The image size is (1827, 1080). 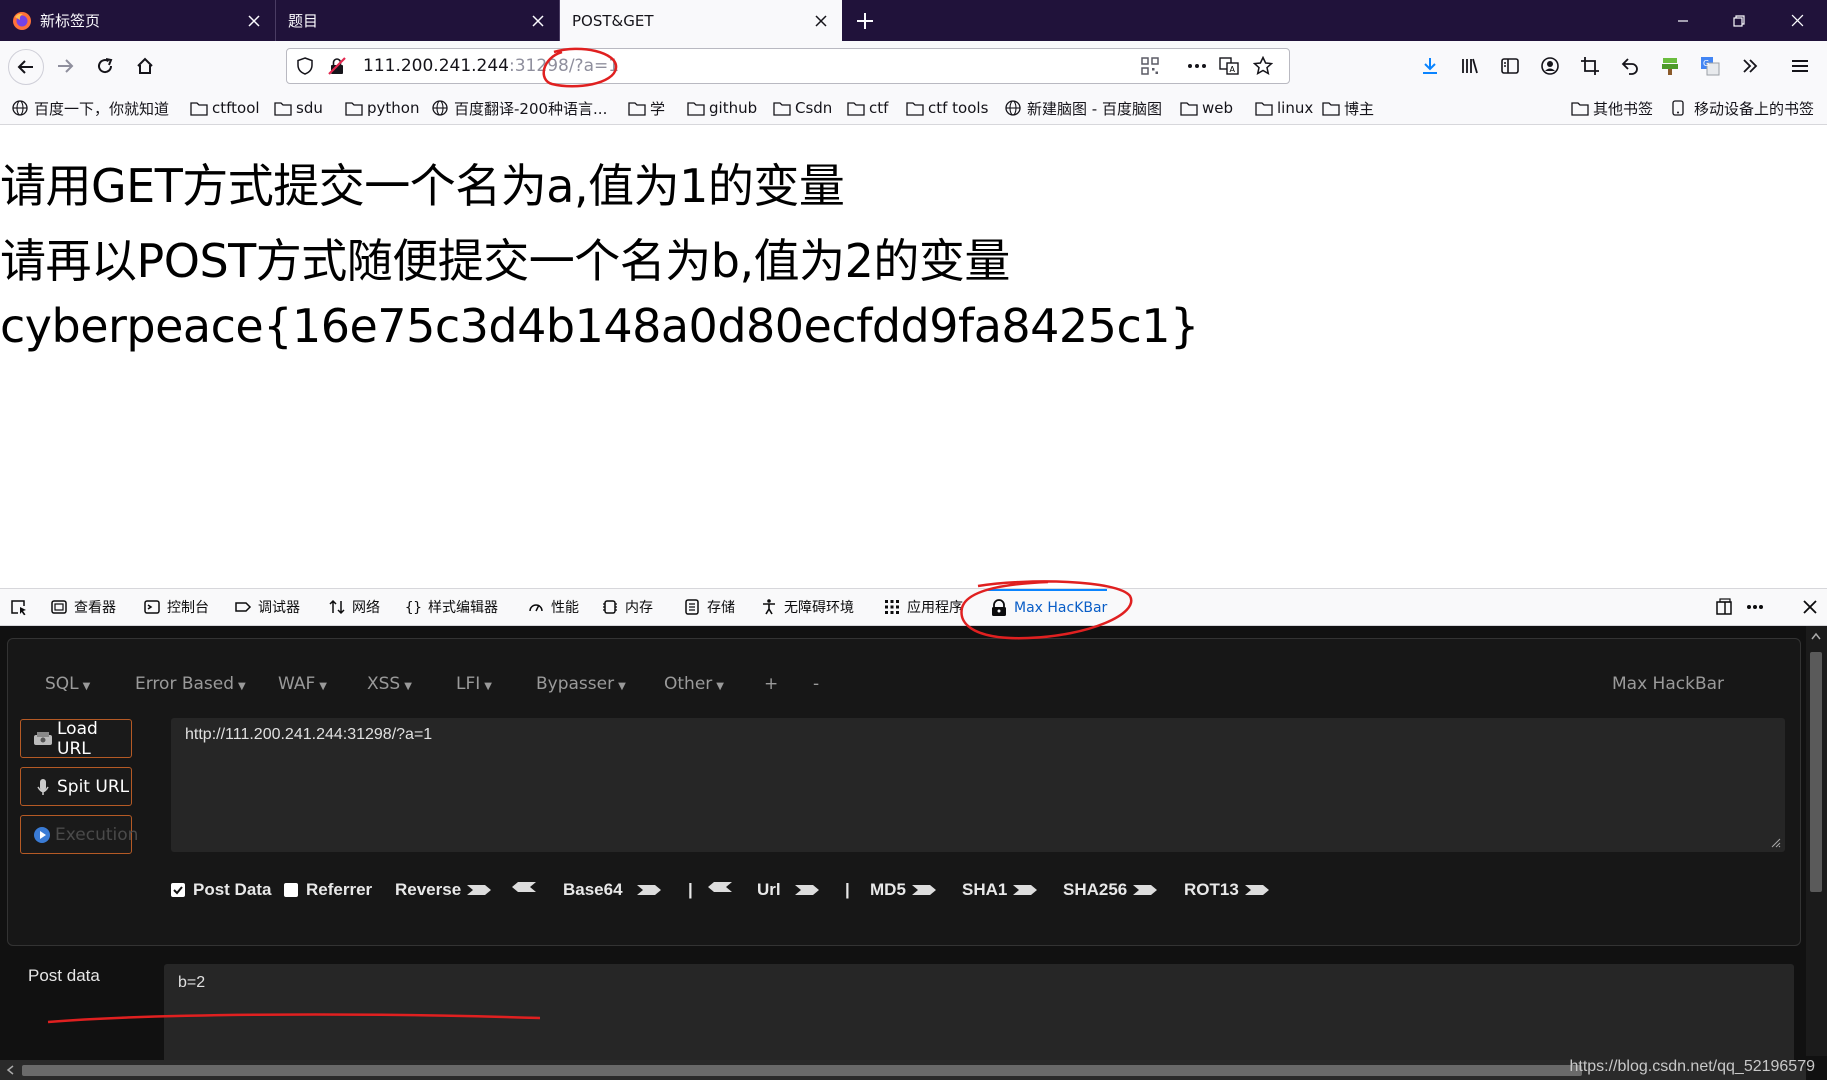 What do you see at coordinates (865, 21) in the screenshot?
I see `new-tab-button` at bounding box center [865, 21].